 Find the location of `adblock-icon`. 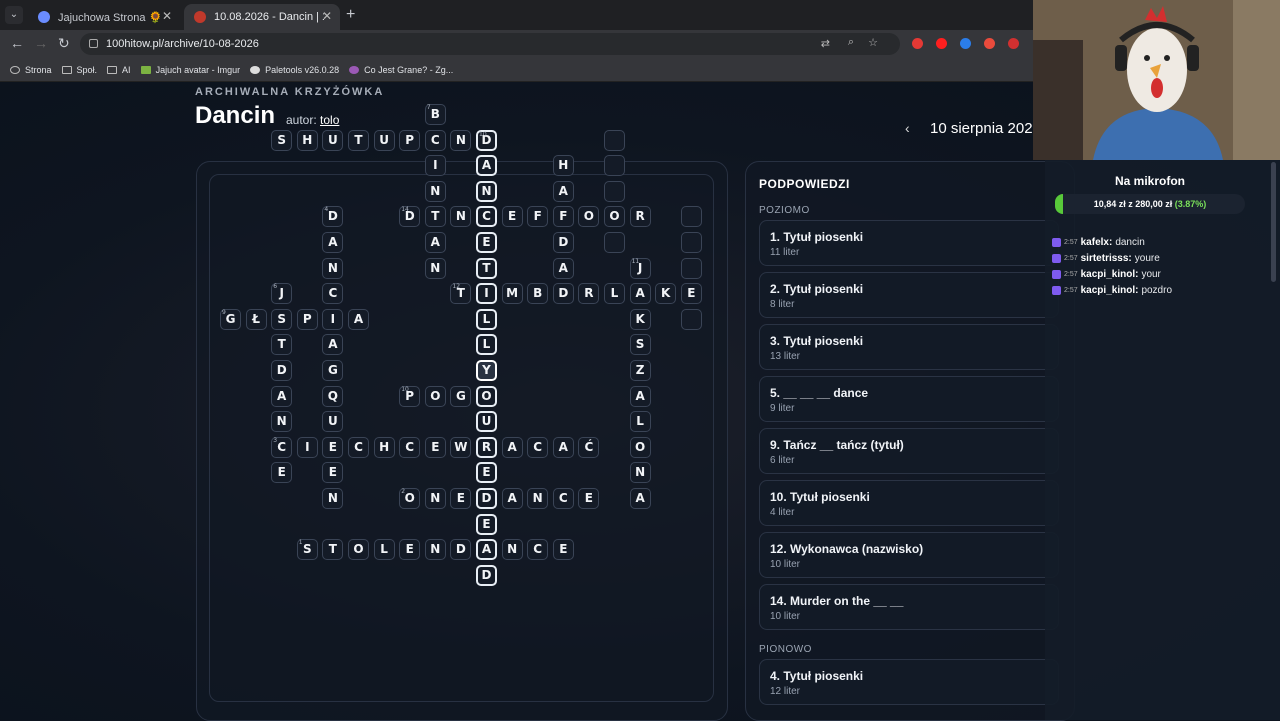

adblock-icon is located at coordinates (1013, 43).